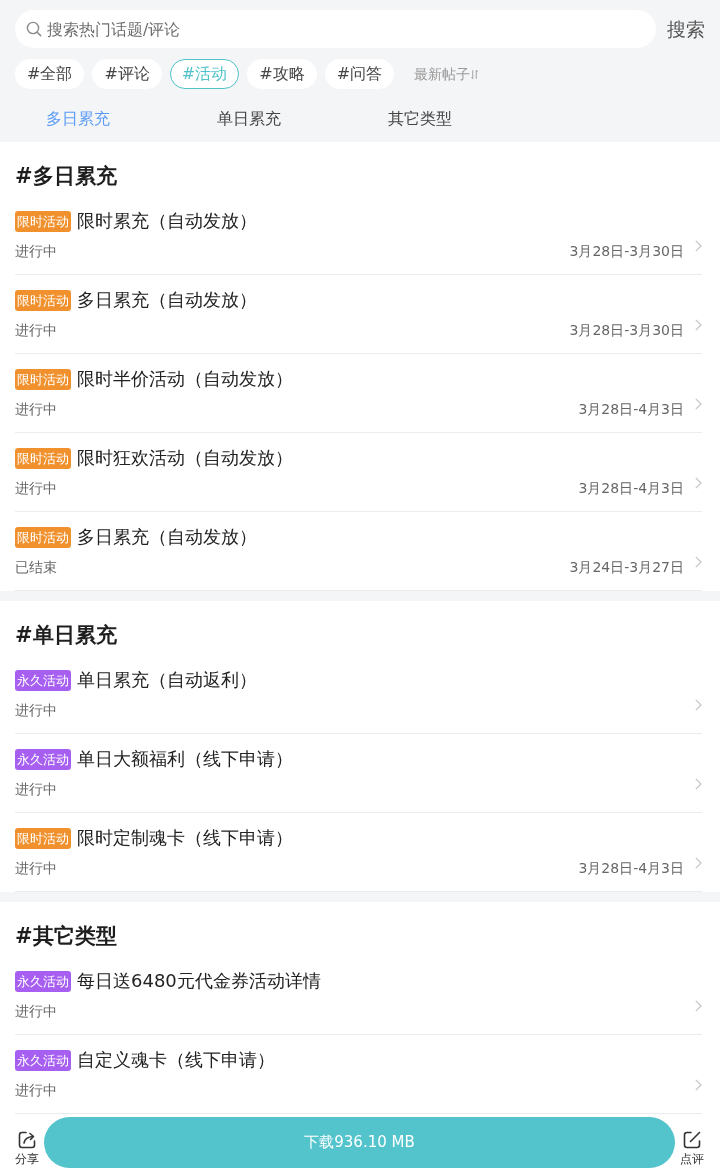  I want to click on search-field: 搜索热门话题/评论, so click(335, 29).